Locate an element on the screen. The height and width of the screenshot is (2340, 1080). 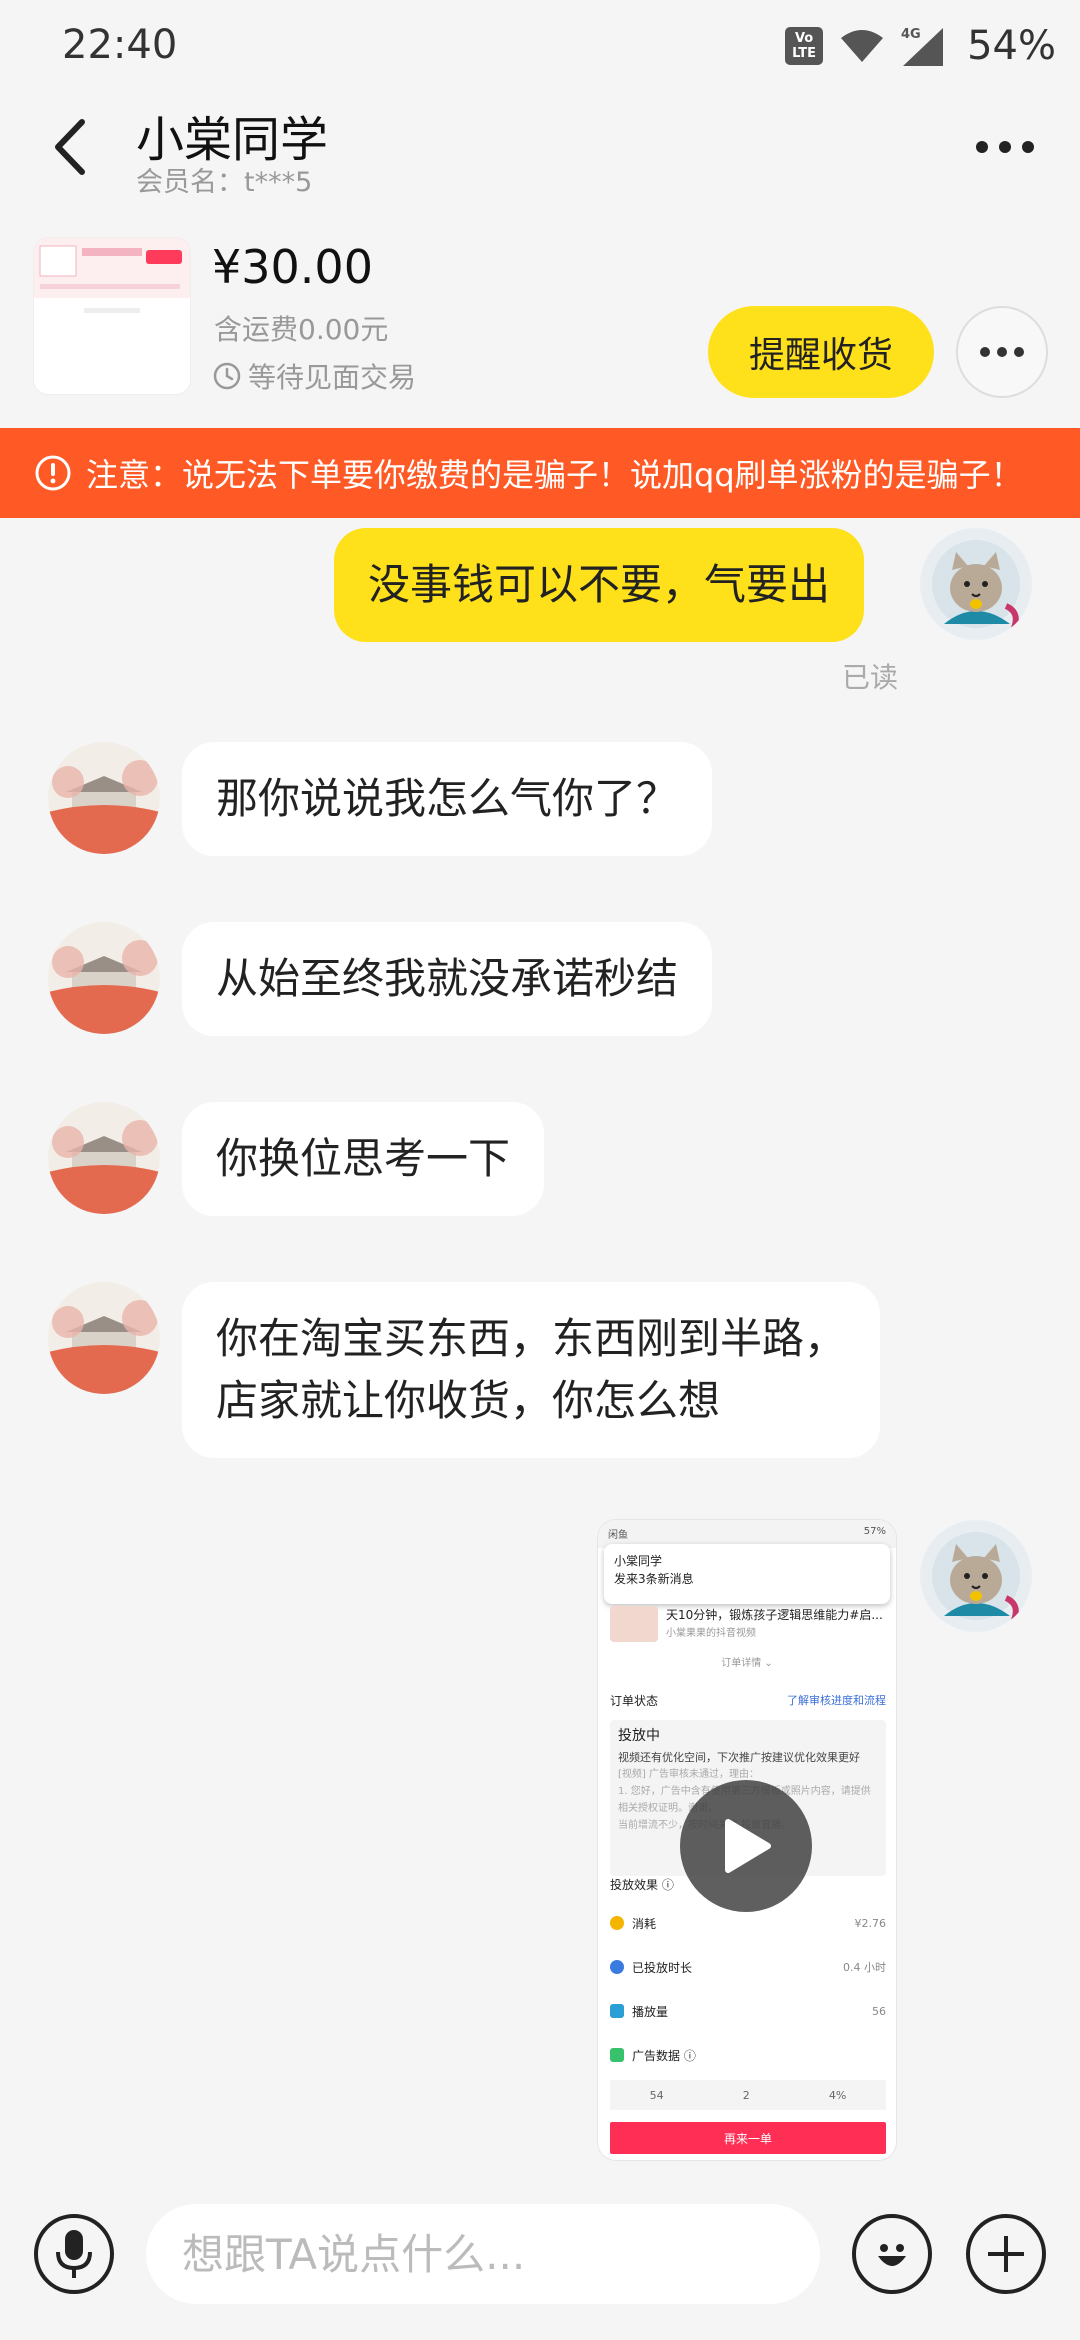
video-box-line: 视频还有优化空间，下次推广按建议优化效果更好 is located at coordinates (739, 1757).